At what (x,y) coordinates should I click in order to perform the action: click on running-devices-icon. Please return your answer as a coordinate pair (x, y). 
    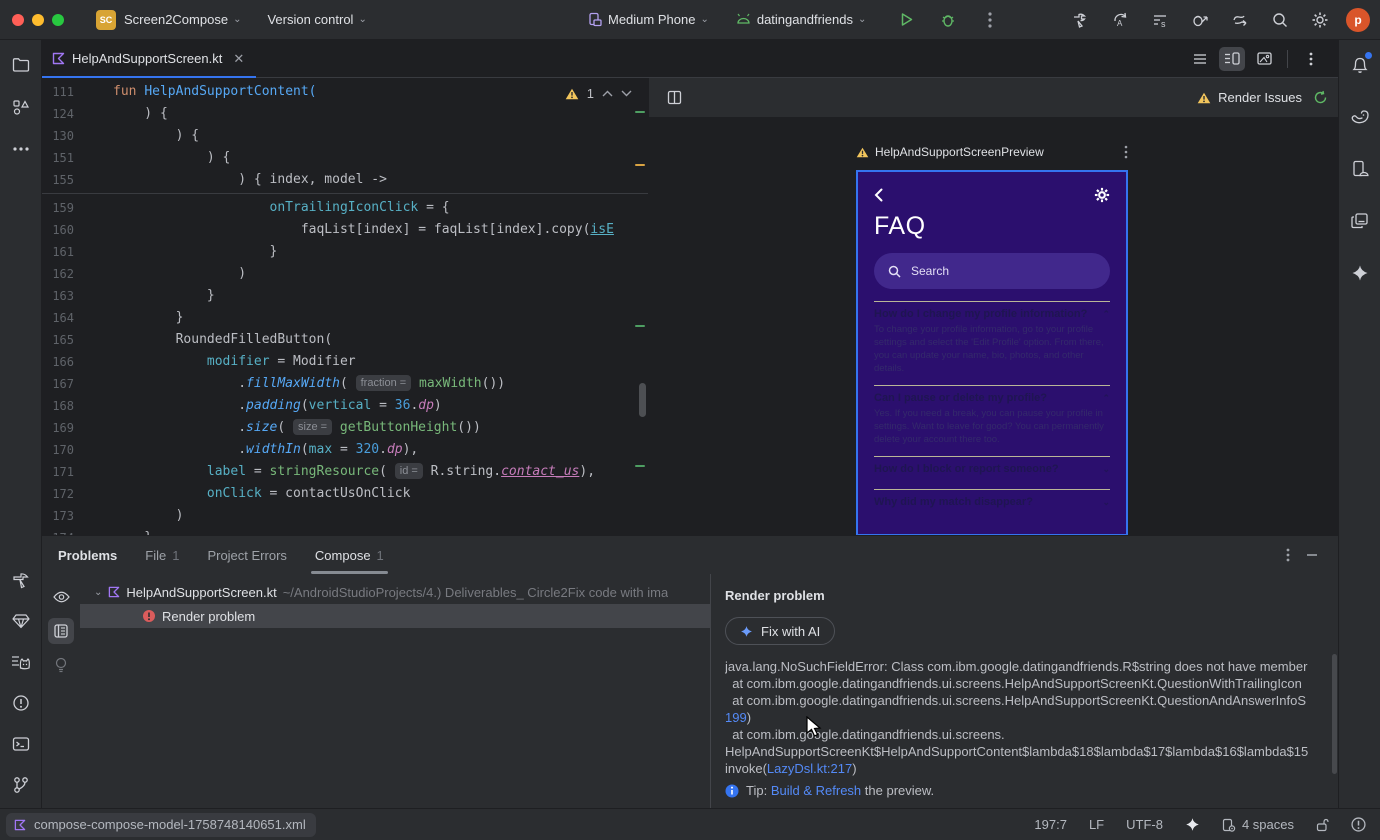
    Looking at the image, I should click on (1360, 169).